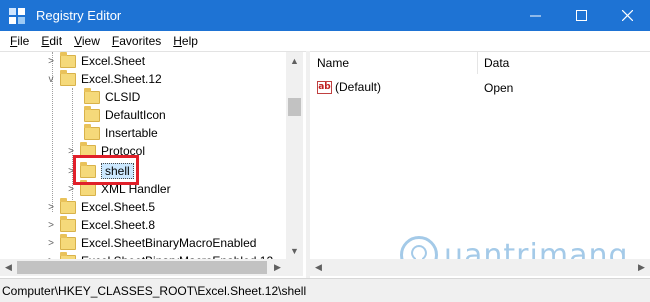 The image size is (650, 302). I want to click on tree-item-excel-sheet-8: > Excel.Sheet.8, so click(100, 224).